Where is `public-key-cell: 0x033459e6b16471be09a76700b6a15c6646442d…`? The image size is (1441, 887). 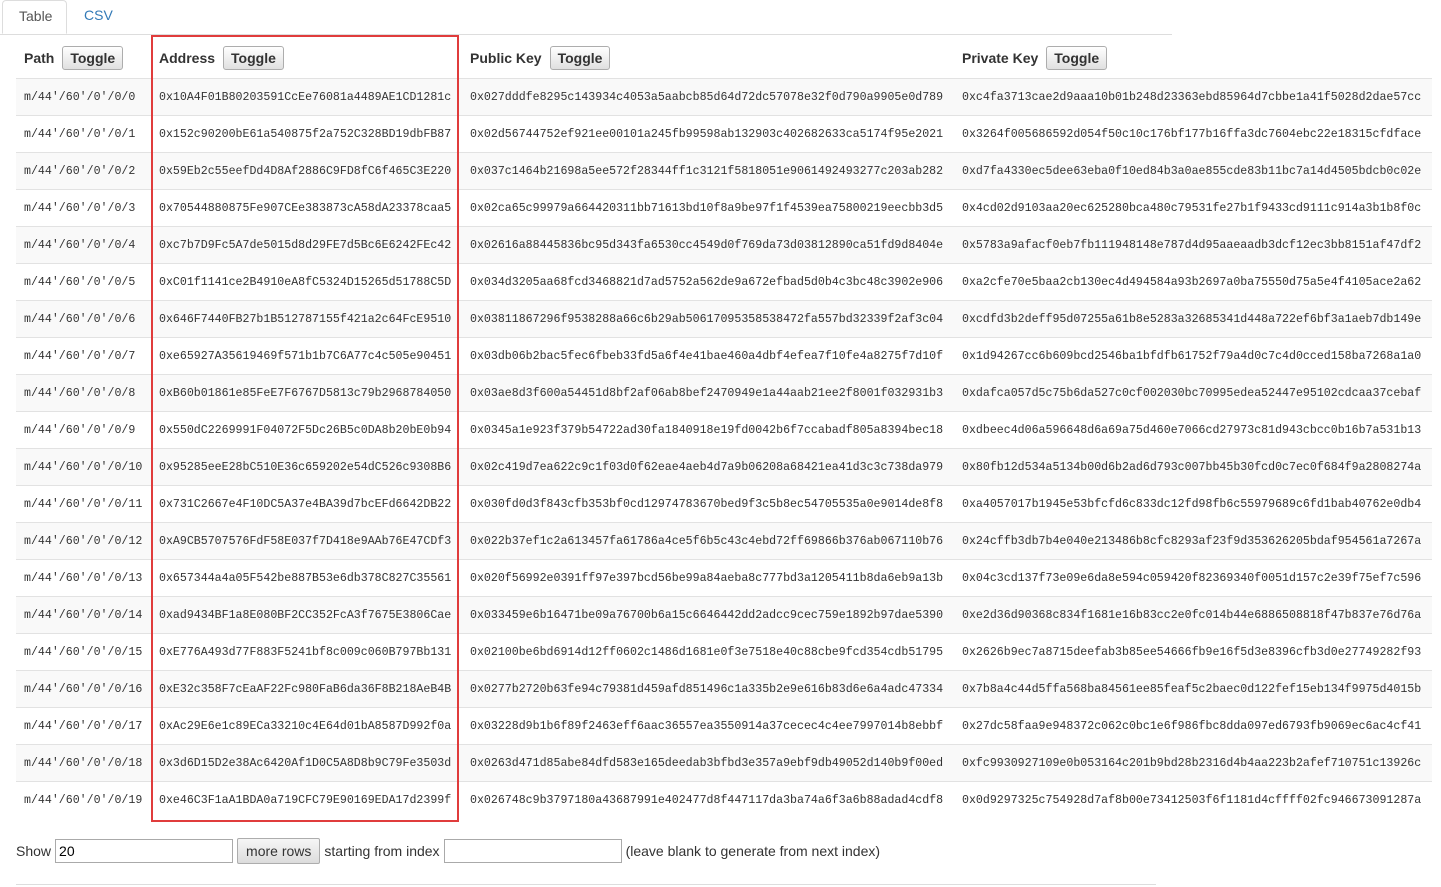 public-key-cell: 0x033459e6b16471be09a76700b6a15c6646442d… is located at coordinates (707, 615).